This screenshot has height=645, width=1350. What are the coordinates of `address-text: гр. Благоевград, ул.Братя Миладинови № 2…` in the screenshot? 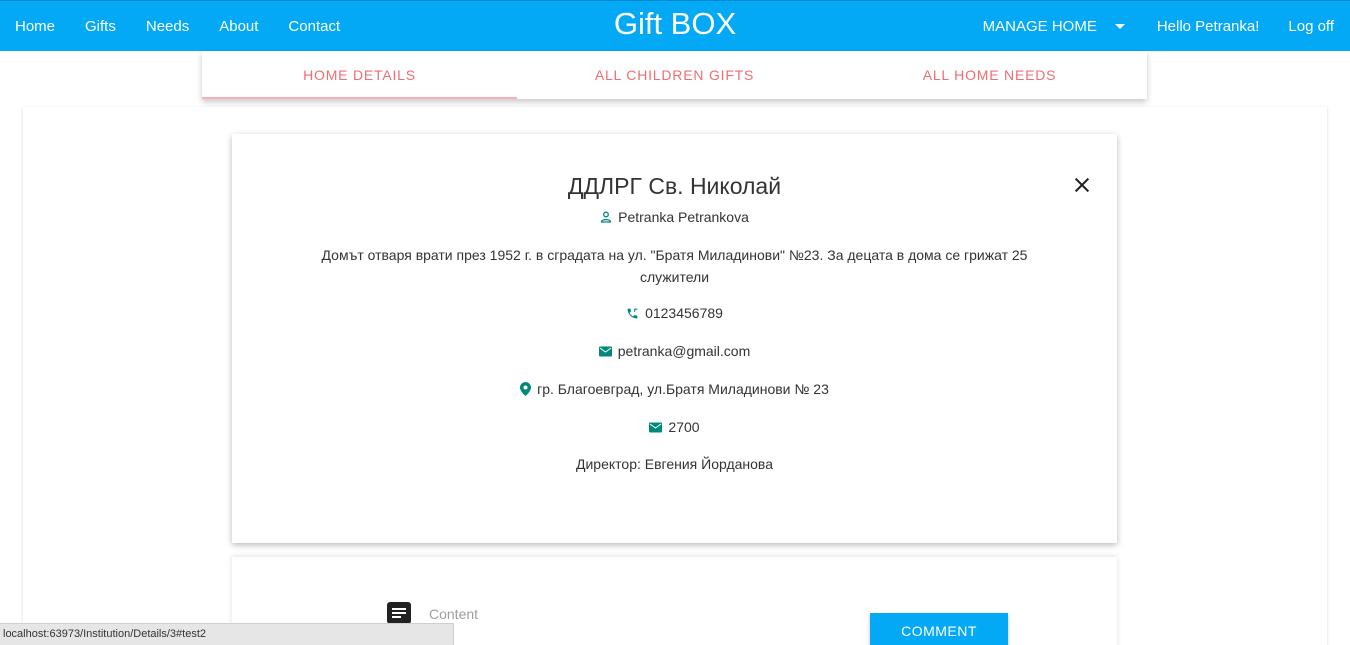 It's located at (683, 389).